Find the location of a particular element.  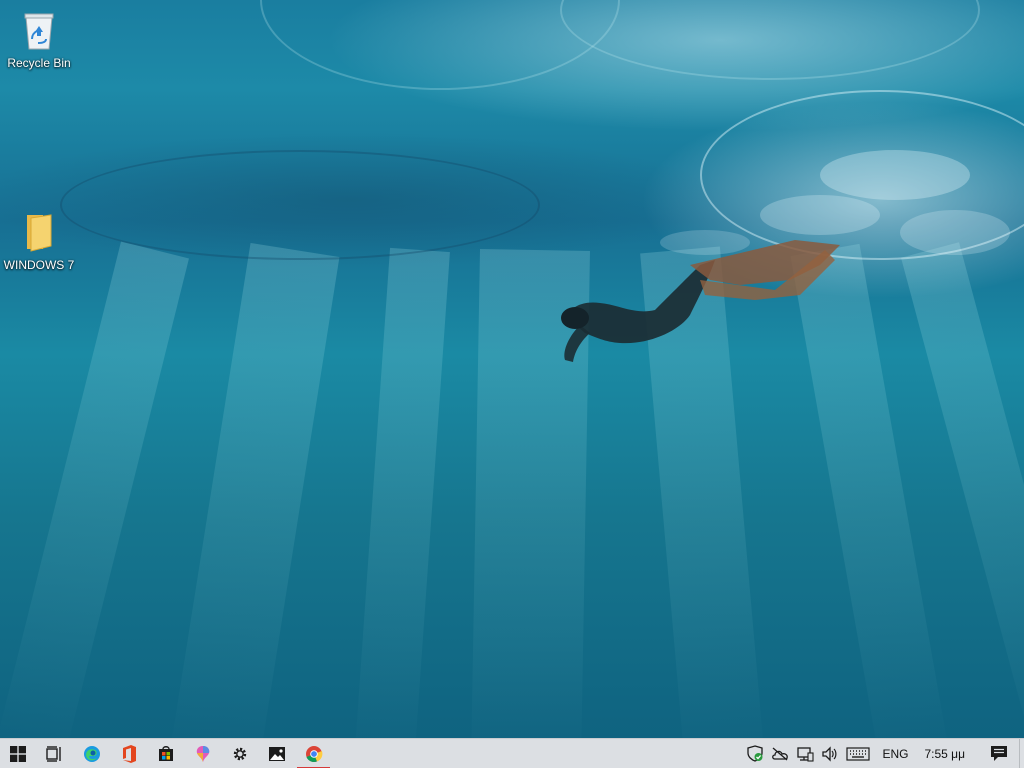

task-view-icon is located at coordinates (53, 753).